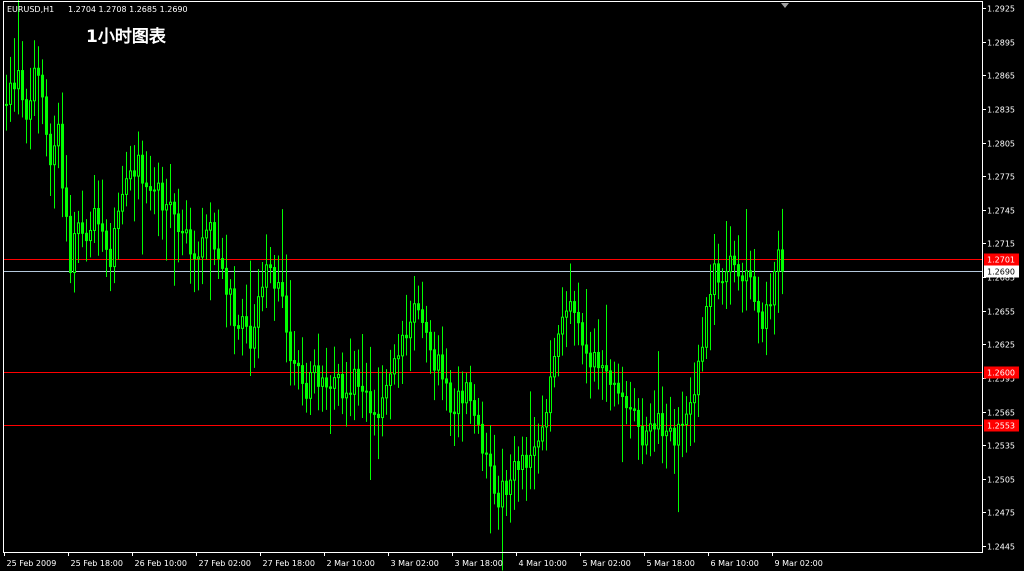 The height and width of the screenshot is (571, 1024). Describe the element at coordinates (1001, 373) in the screenshot. I see `level-label-2: 1.2600` at that location.